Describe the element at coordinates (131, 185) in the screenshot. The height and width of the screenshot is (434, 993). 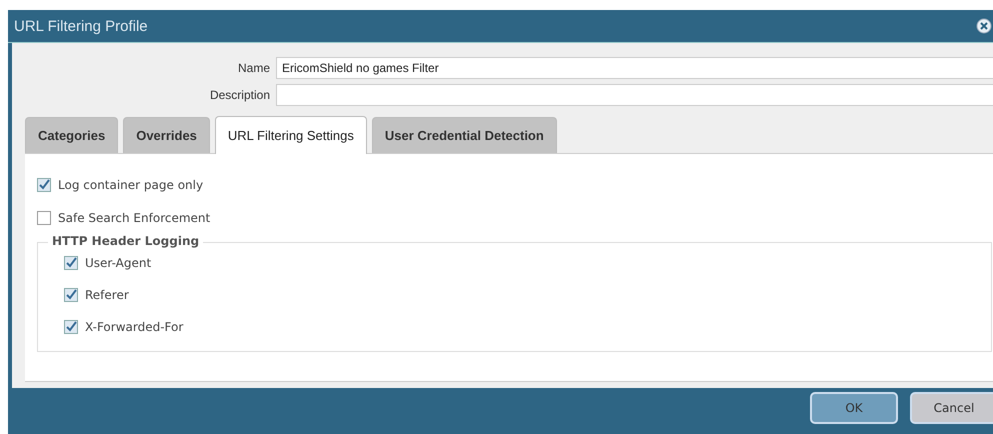
I see `checkbox-label: Log container page only` at that location.